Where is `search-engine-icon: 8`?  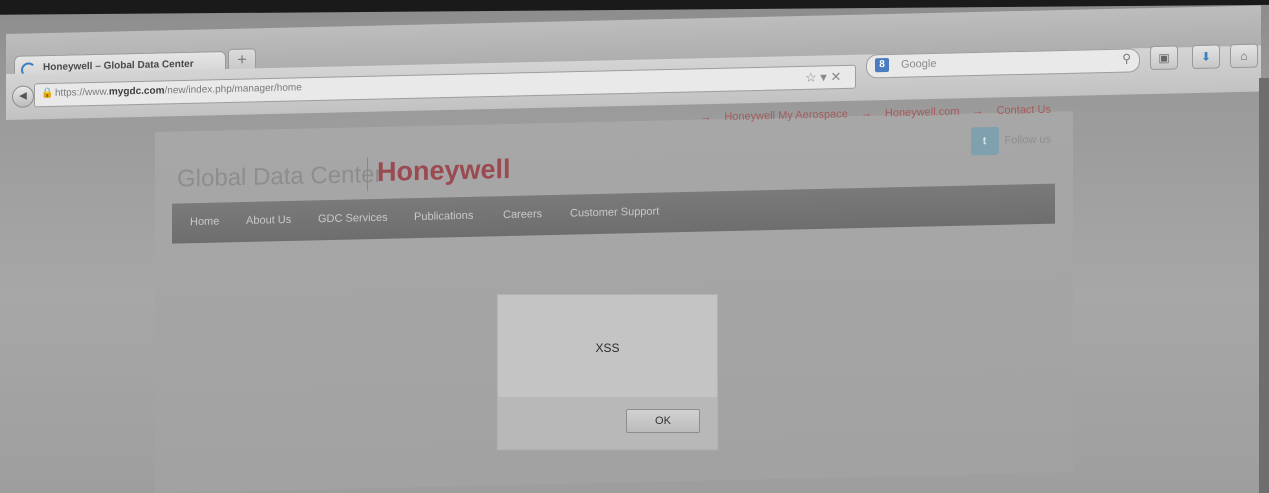
search-engine-icon: 8 is located at coordinates (882, 65).